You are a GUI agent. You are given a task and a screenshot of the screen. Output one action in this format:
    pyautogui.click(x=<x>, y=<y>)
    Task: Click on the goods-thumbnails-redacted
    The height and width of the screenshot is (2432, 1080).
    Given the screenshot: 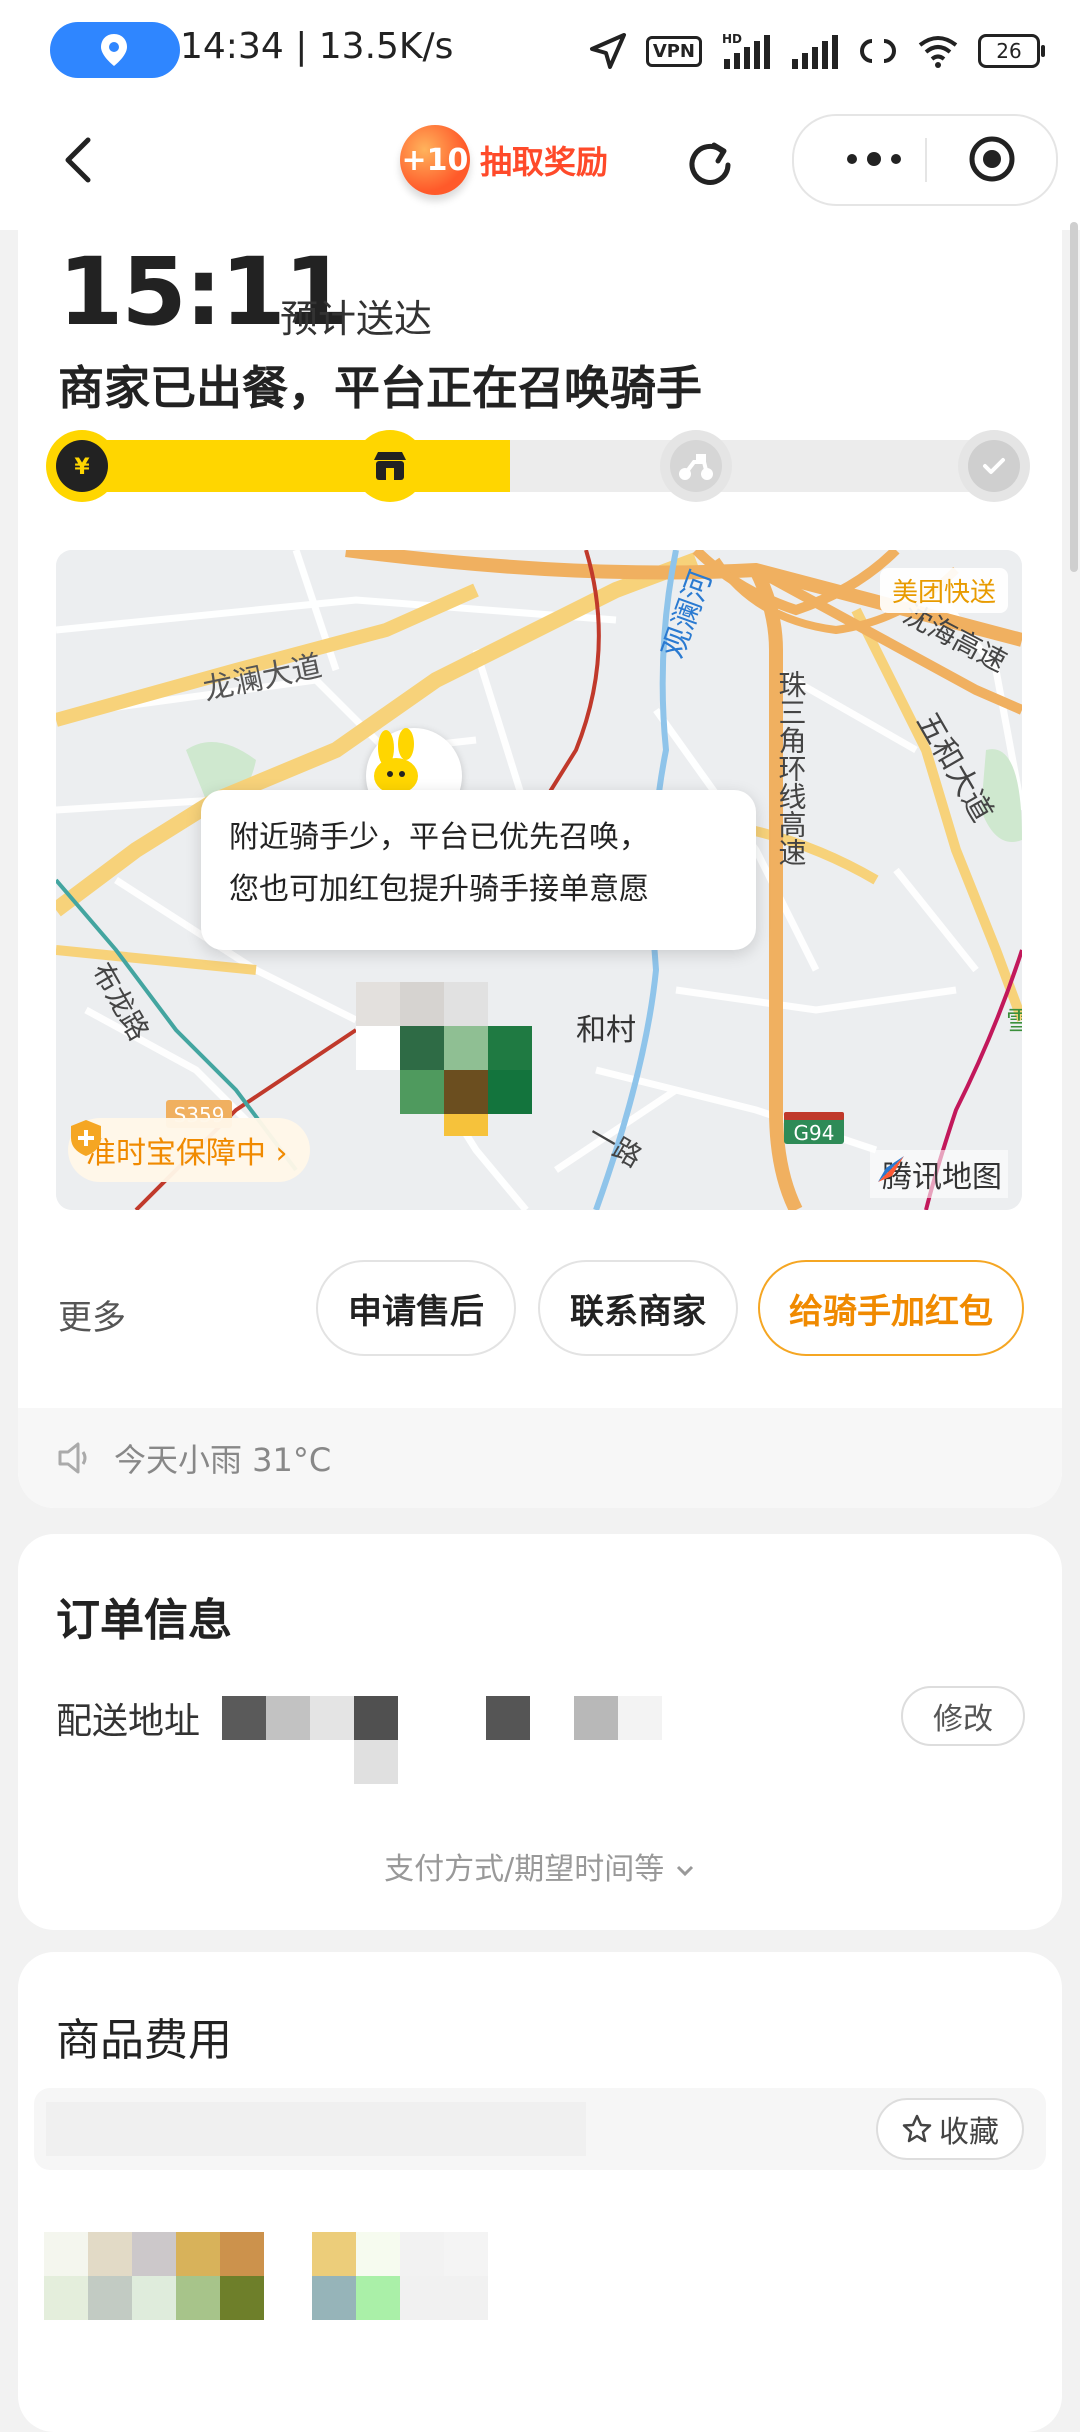 What is the action you would take?
    pyautogui.click(x=304, y=2282)
    